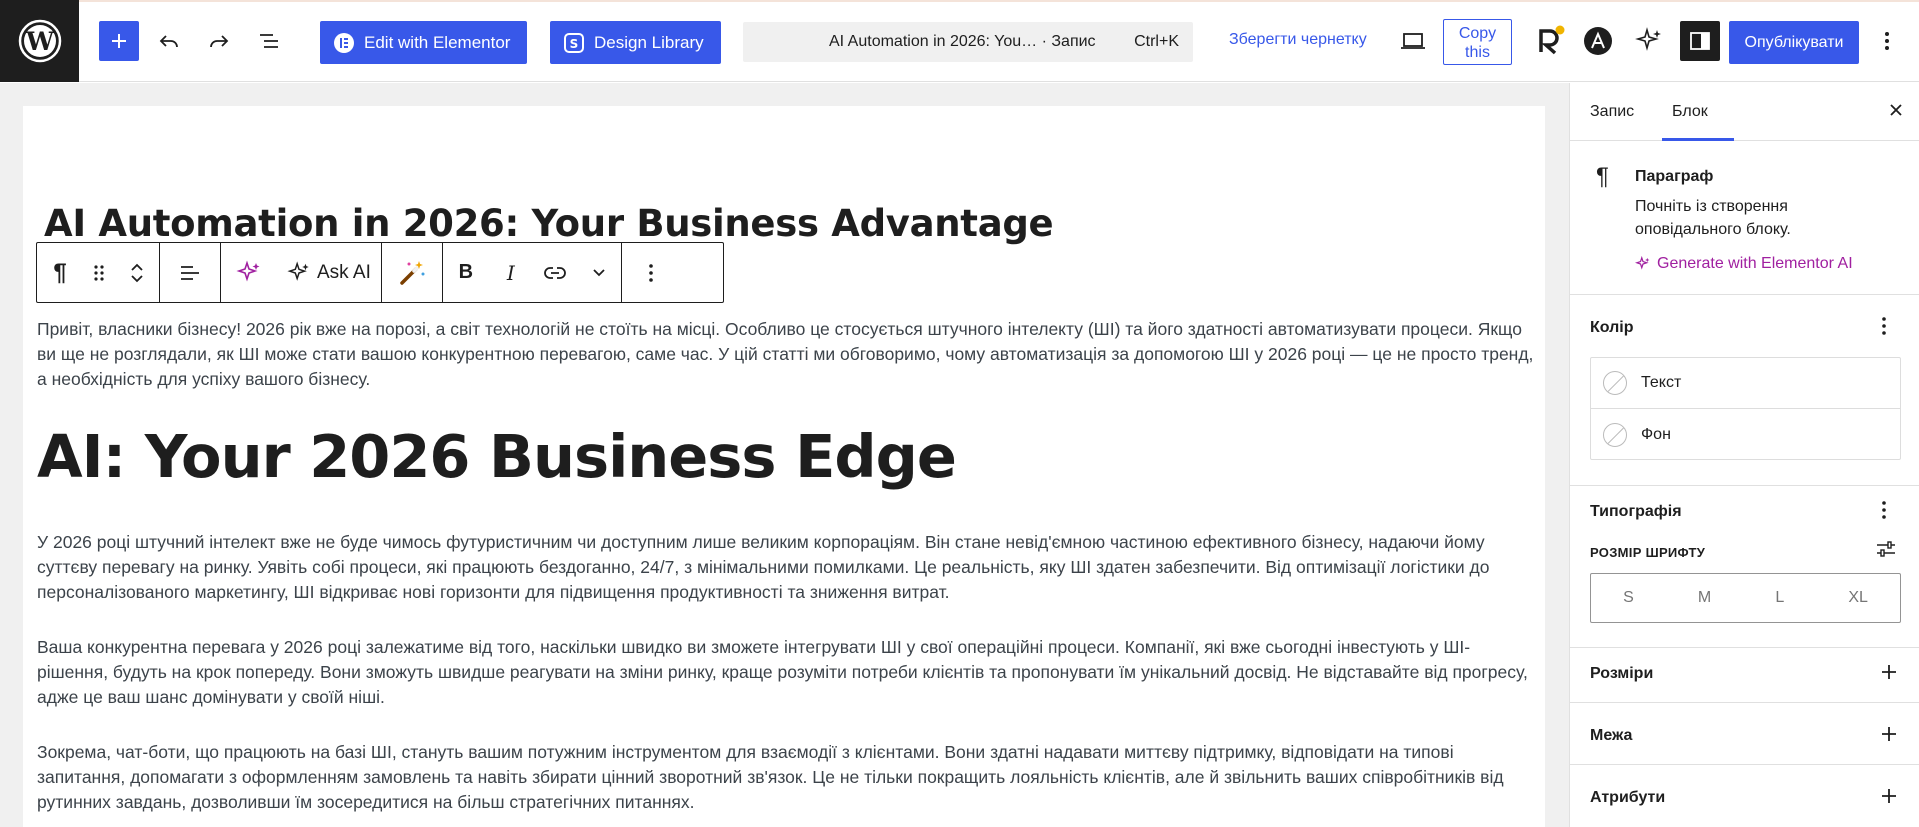  I want to click on ask-ai-label: Ask AI, so click(344, 272).